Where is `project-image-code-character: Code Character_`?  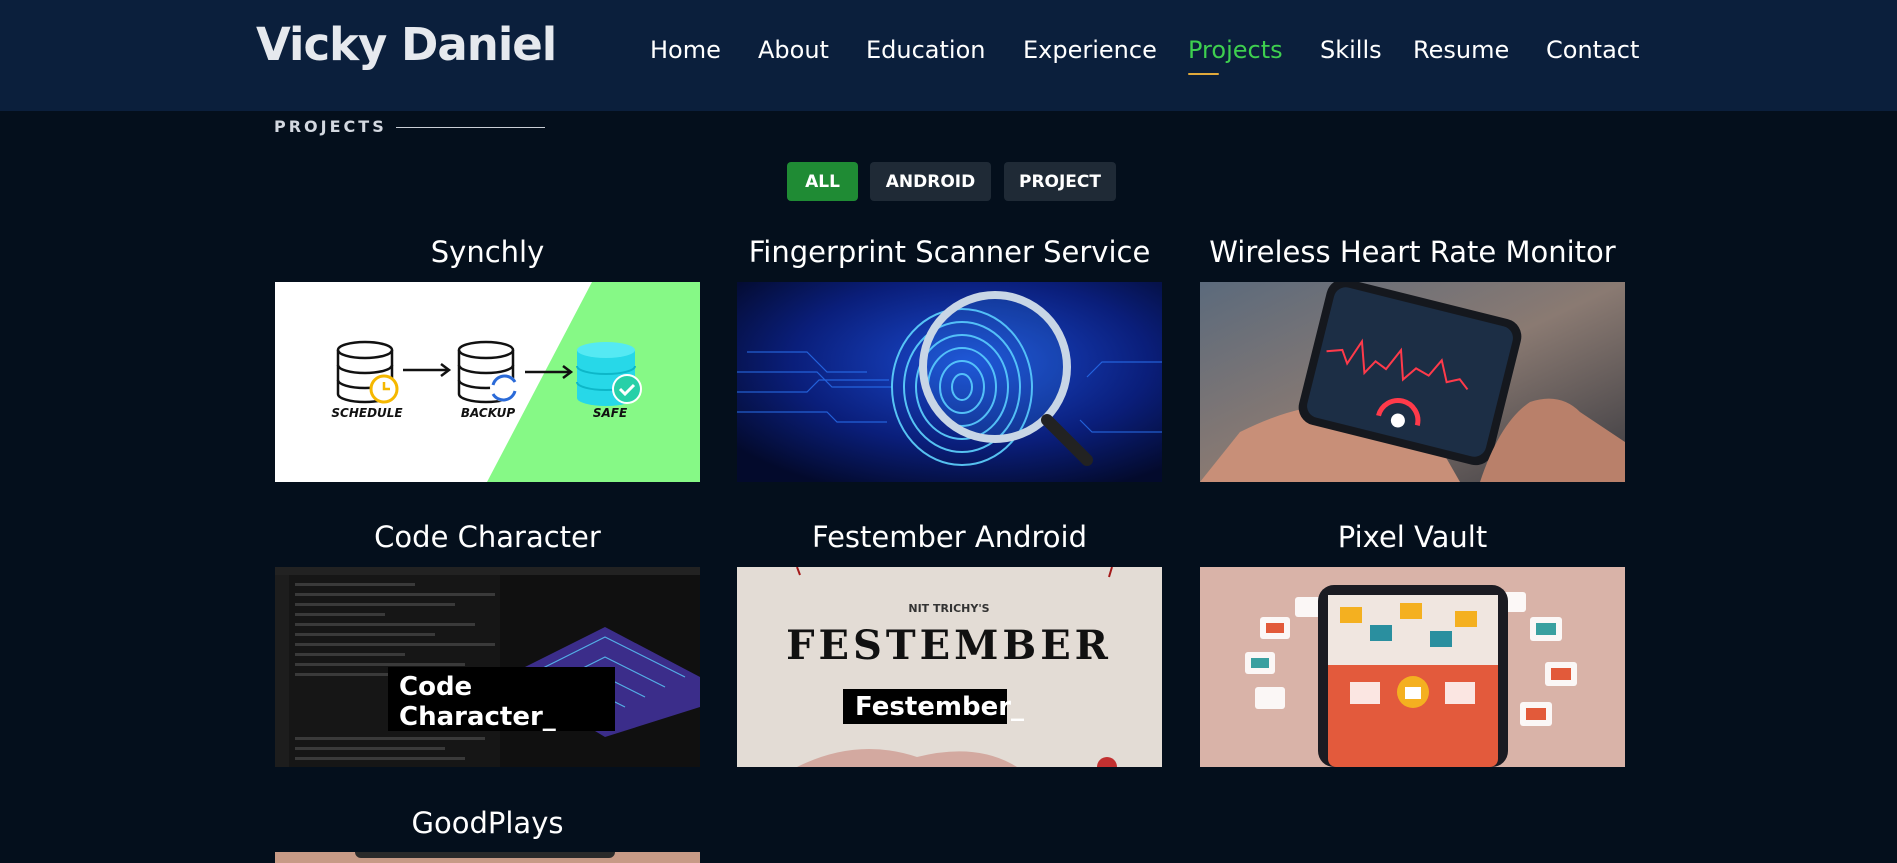
project-image-code-character: Code Character_ is located at coordinates (487, 667).